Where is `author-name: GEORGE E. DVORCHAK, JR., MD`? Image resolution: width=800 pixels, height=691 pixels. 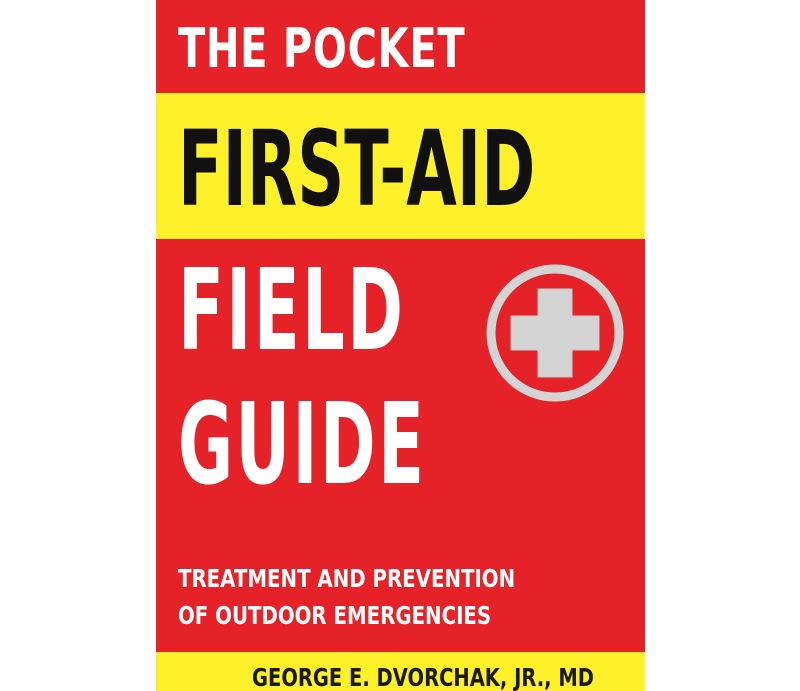
author-name: GEORGE E. DVORCHAK, JR., MD is located at coordinates (423, 677).